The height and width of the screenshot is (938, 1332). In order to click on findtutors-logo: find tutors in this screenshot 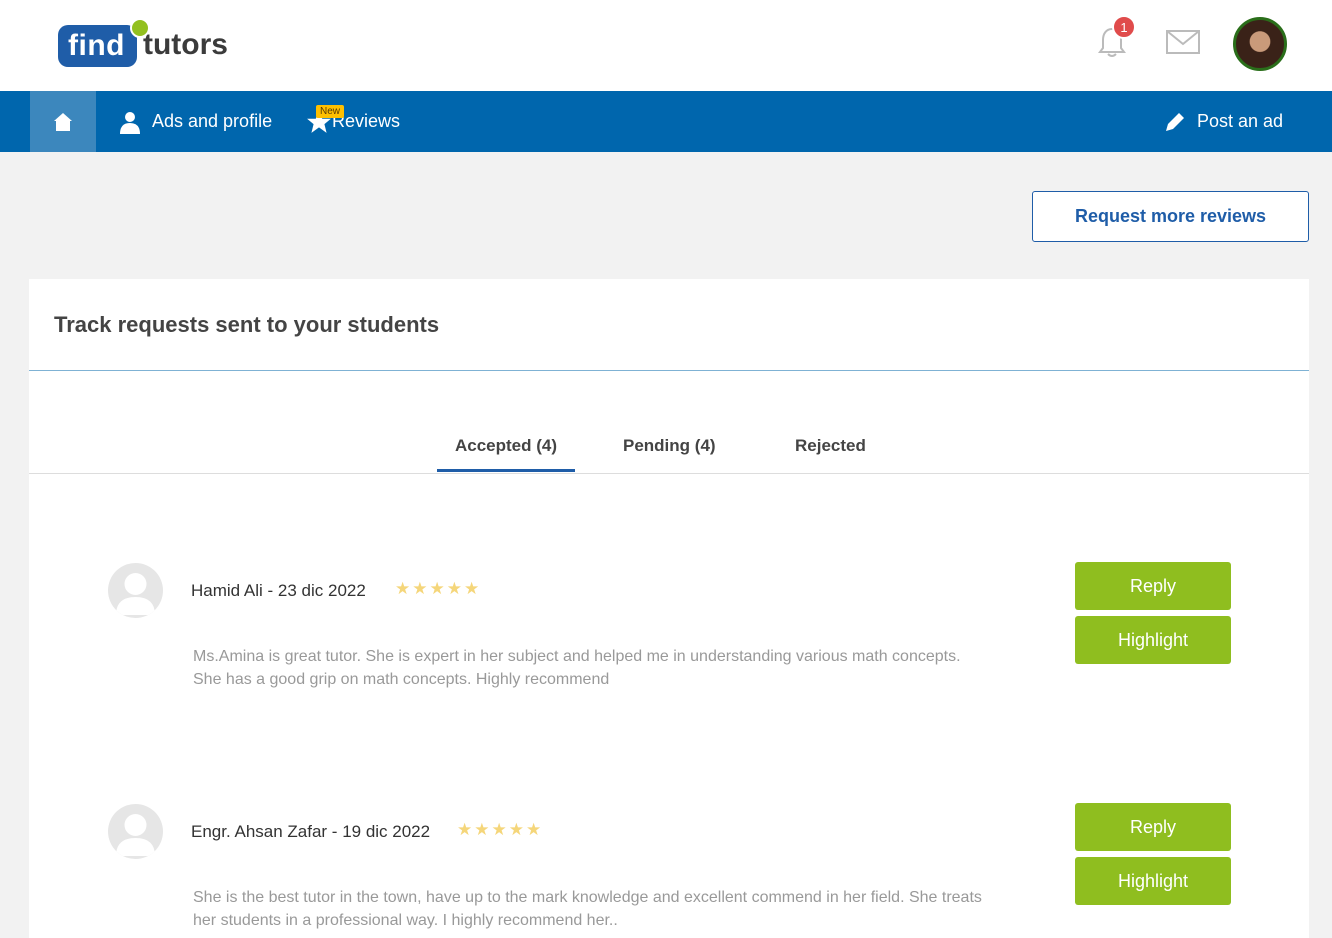, I will do `click(143, 42)`.